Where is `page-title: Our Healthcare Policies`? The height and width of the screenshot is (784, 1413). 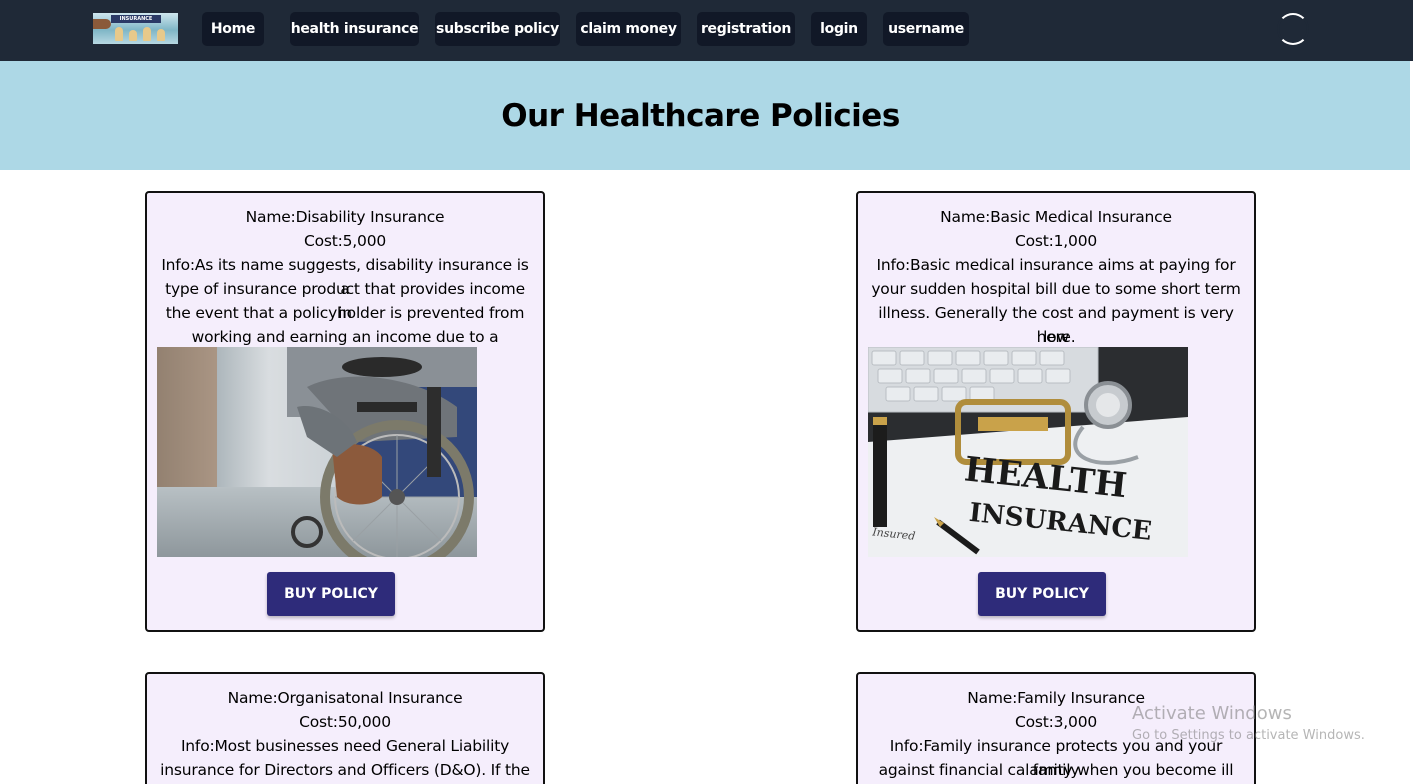 page-title: Our Healthcare Policies is located at coordinates (700, 116).